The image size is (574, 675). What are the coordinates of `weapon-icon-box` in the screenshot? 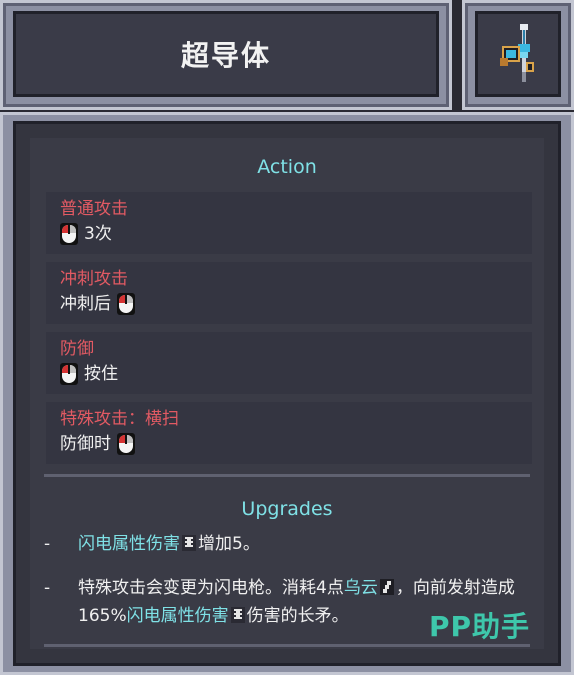 It's located at (518, 54).